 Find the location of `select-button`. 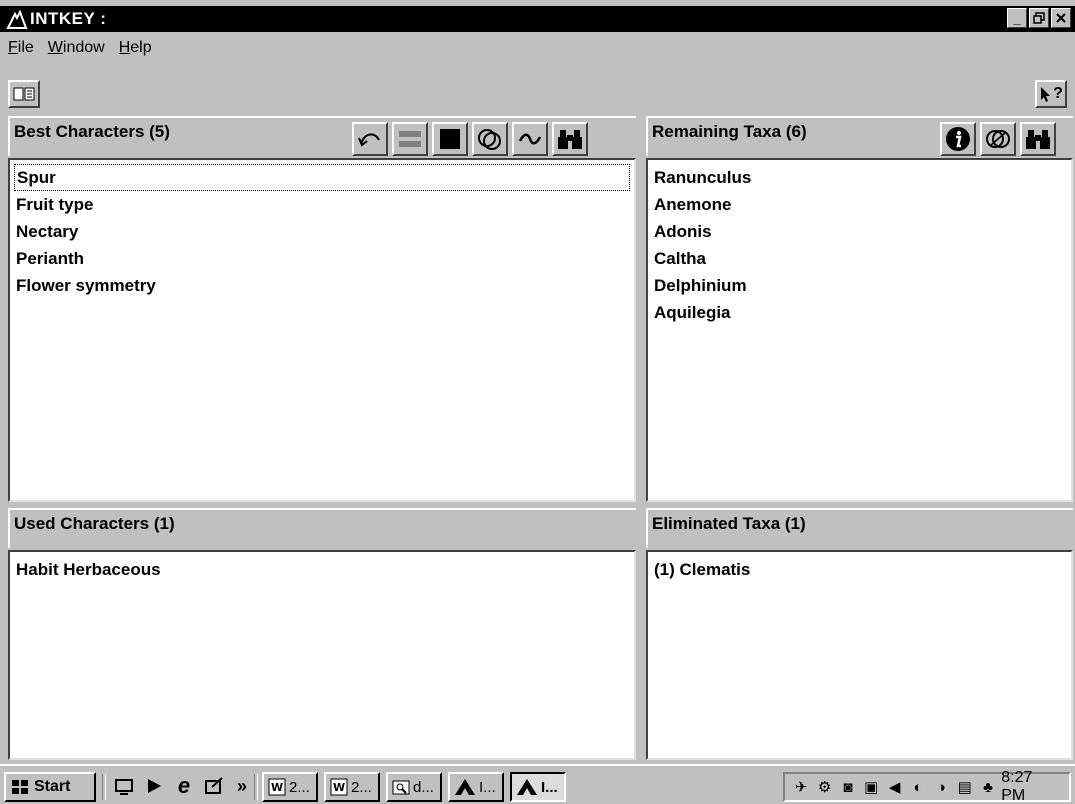

select-button is located at coordinates (450, 139).